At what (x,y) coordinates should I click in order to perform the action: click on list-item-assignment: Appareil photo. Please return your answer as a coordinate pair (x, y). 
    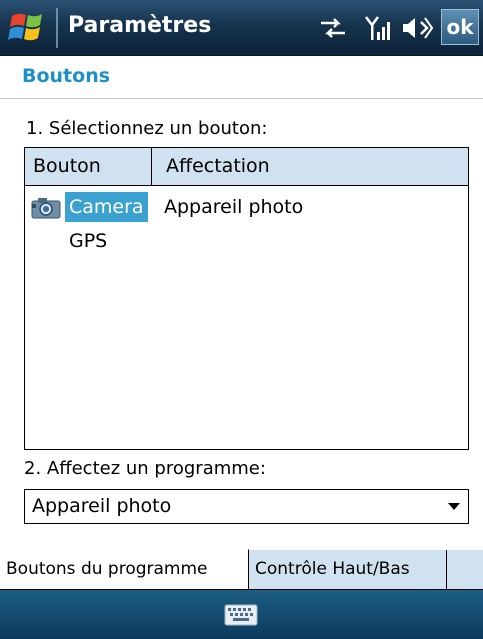
    Looking at the image, I should click on (234, 207).